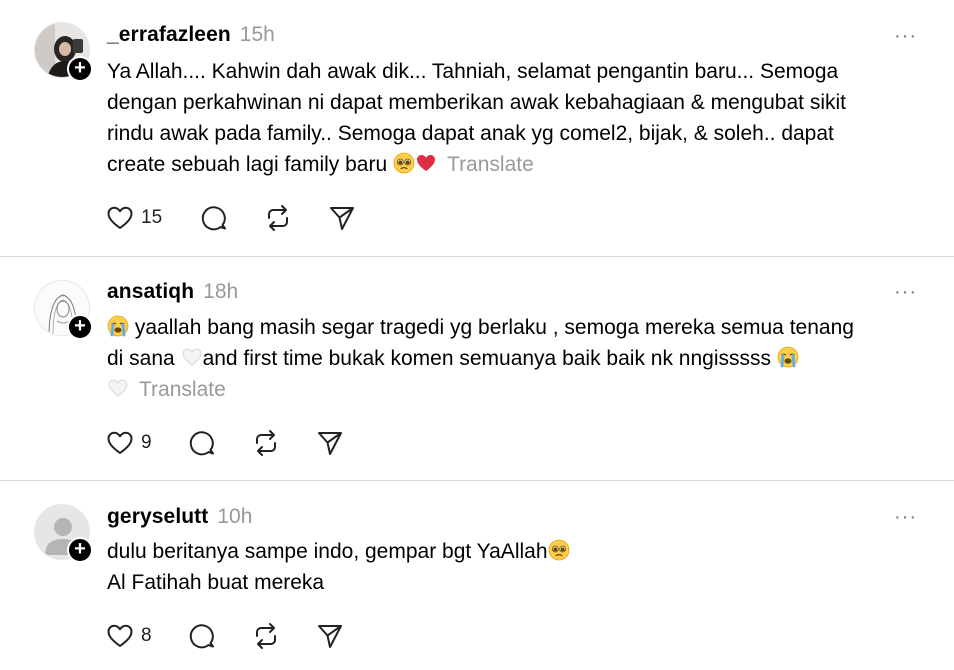 This screenshot has height=670, width=954. I want to click on post-header: ansatiqh 18h, so click(172, 292).